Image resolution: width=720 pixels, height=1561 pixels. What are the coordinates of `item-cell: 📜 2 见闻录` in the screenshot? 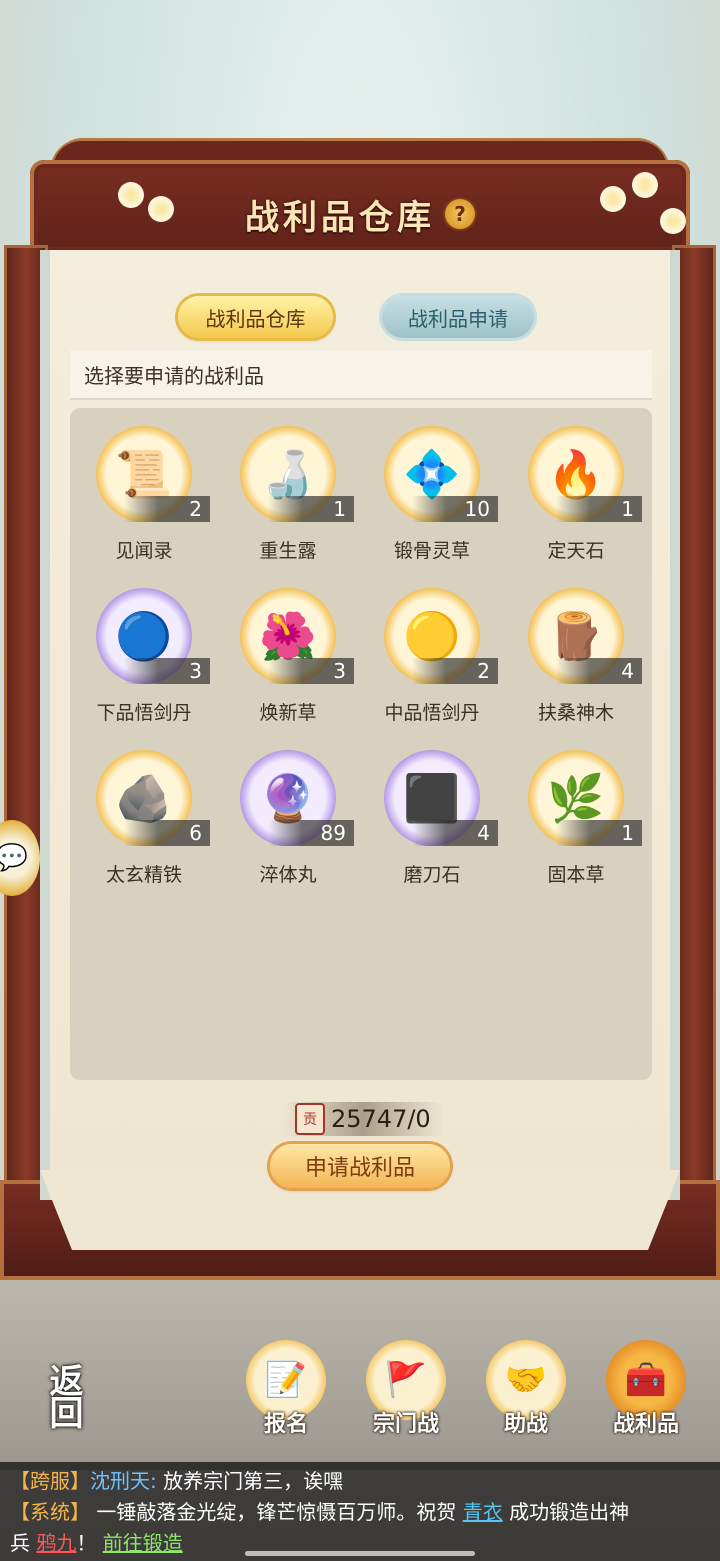 It's located at (144, 494).